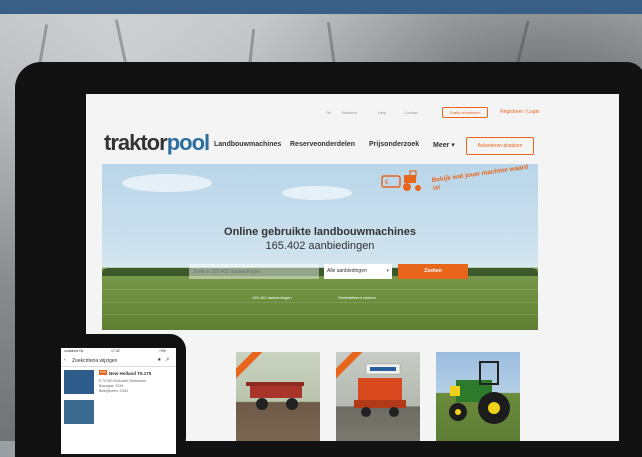 Image resolution: width=642 pixels, height=457 pixels. I want to click on nav-meer: Meer ▾, so click(444, 145).